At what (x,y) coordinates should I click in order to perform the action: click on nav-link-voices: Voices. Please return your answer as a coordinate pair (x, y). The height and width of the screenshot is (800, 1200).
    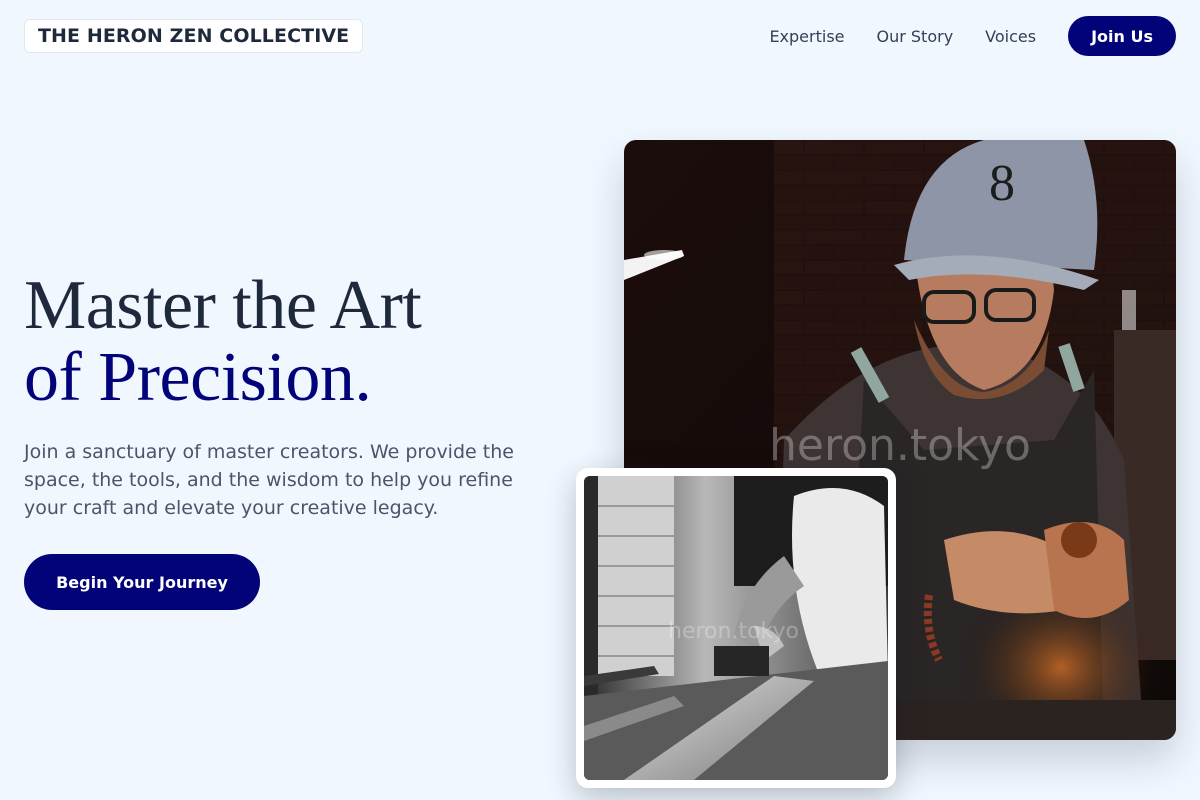
    Looking at the image, I should click on (1010, 36).